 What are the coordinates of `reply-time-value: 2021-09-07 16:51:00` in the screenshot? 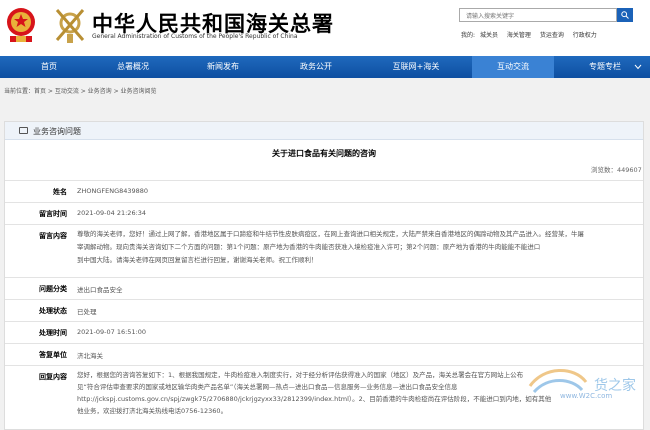 It's located at (112, 332).